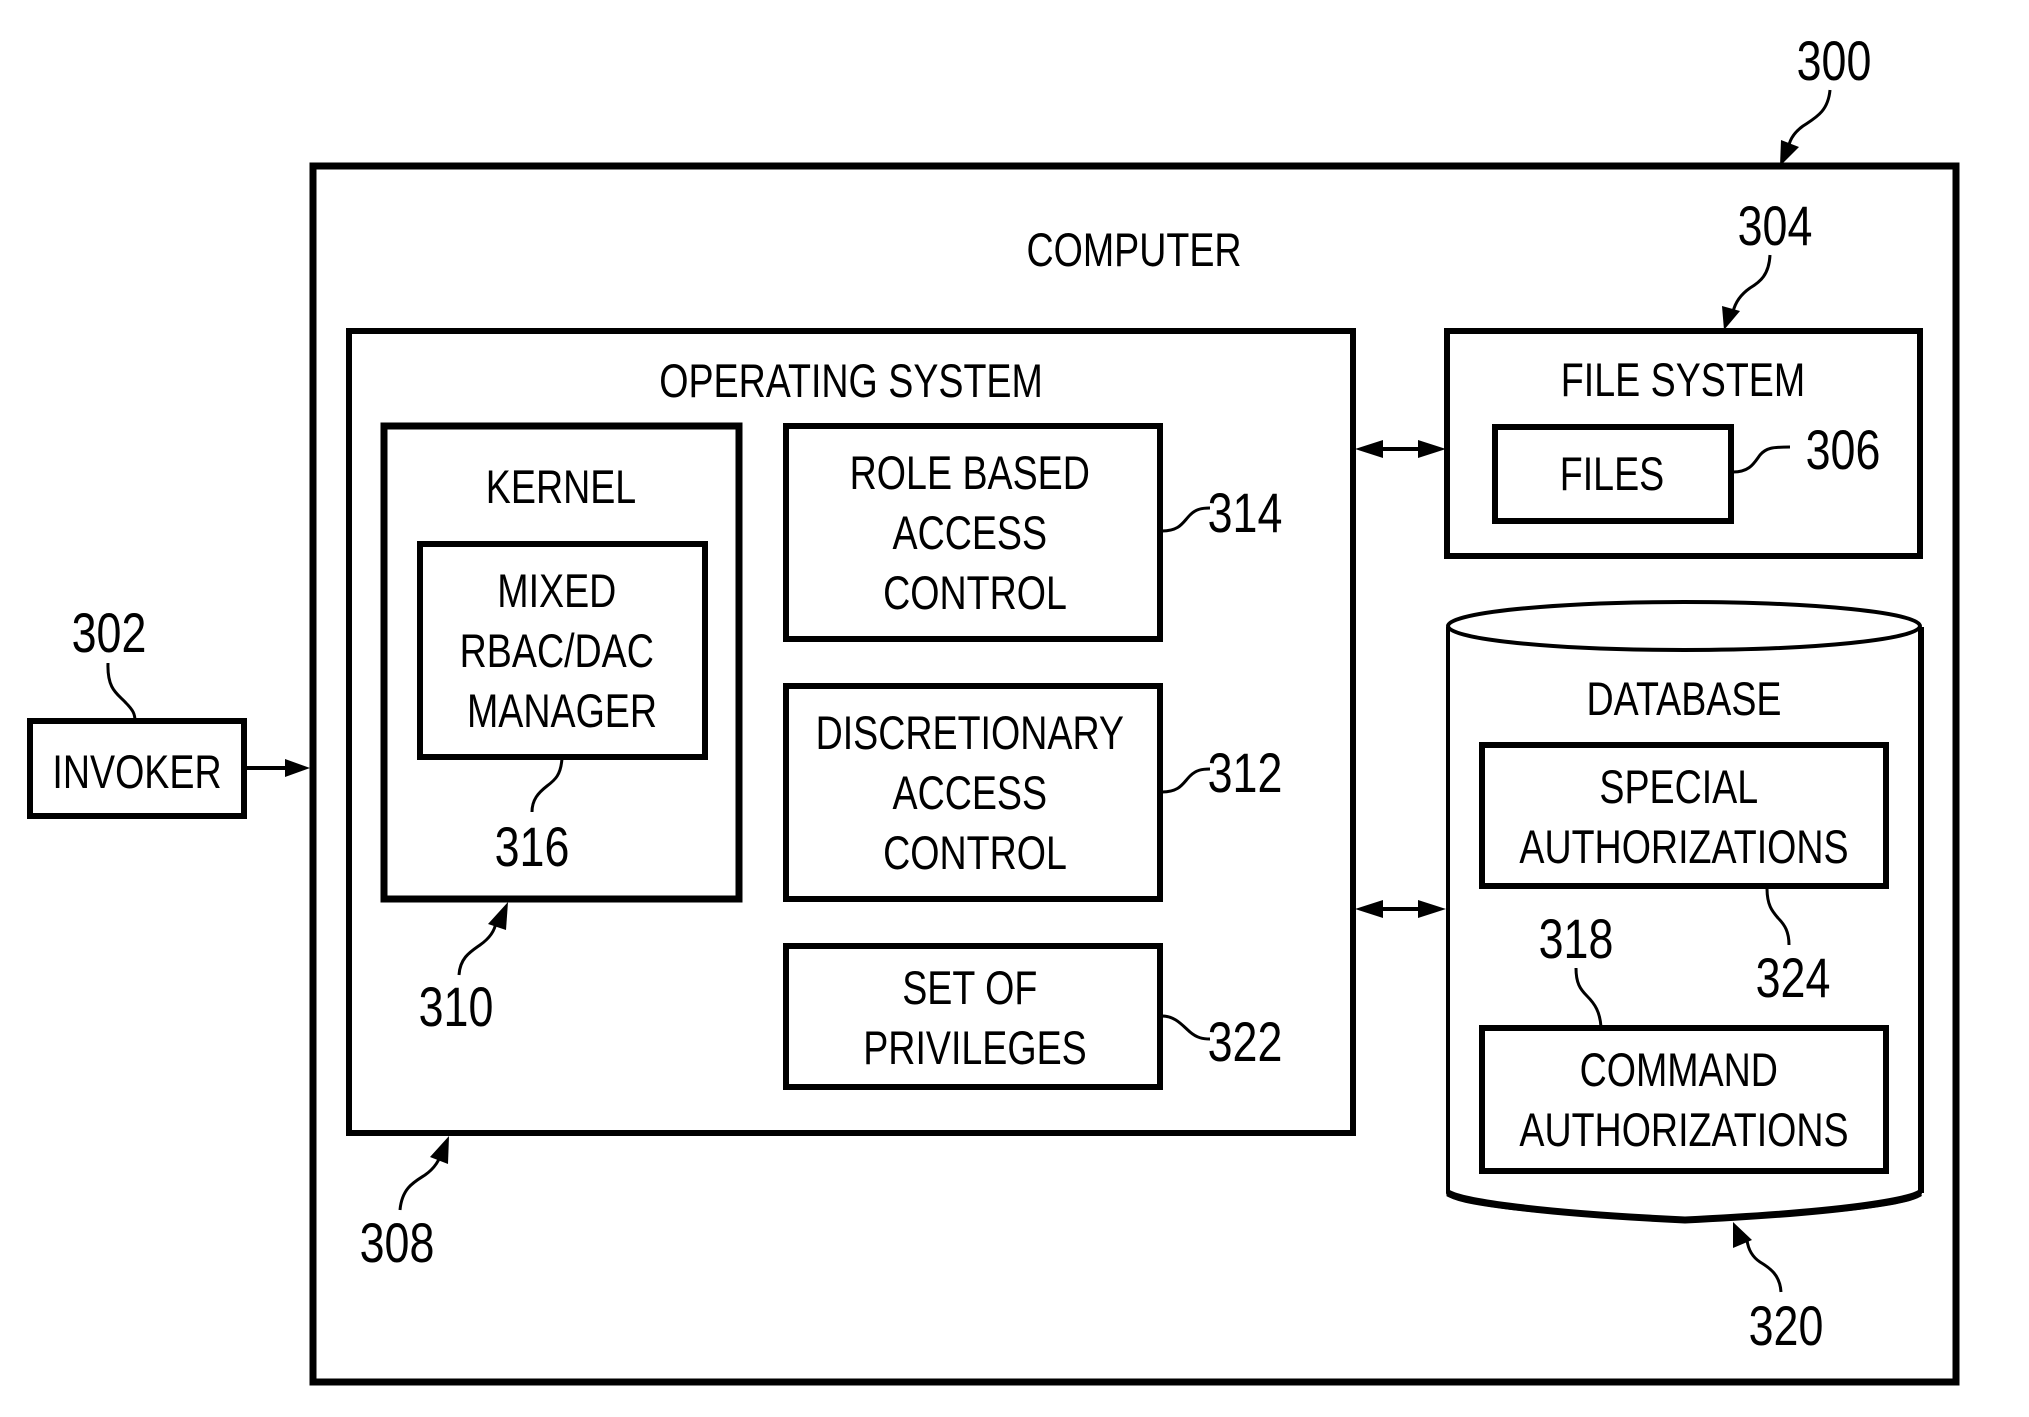  Describe the element at coordinates (969, 793) in the screenshot. I see `dac-line-2: ACCESS` at that location.